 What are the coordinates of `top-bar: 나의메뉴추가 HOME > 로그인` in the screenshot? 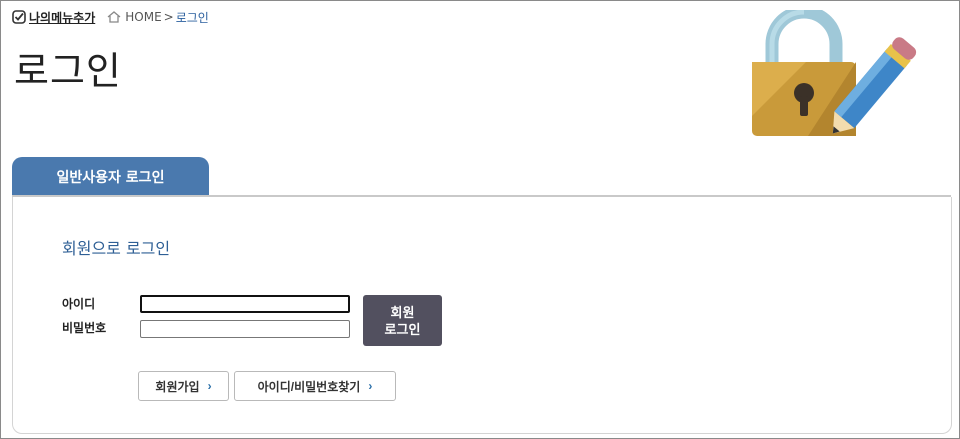 It's located at (110, 17).